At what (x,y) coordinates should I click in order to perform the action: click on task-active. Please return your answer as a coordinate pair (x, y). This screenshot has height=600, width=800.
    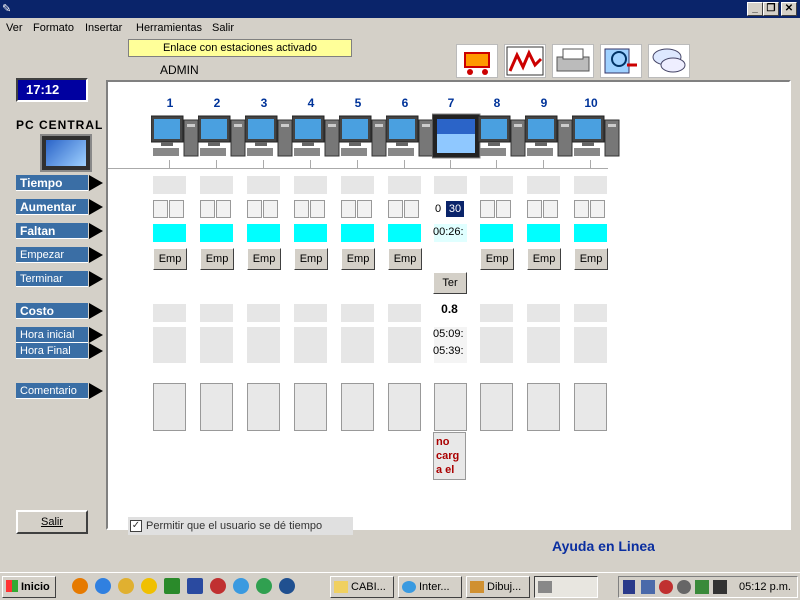
    Looking at the image, I should click on (566, 587).